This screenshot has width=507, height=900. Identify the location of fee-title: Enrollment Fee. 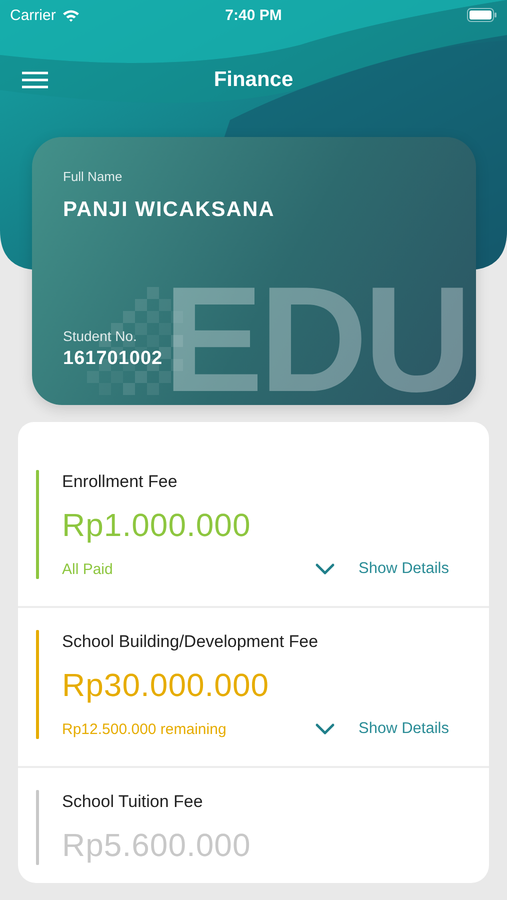
(120, 482).